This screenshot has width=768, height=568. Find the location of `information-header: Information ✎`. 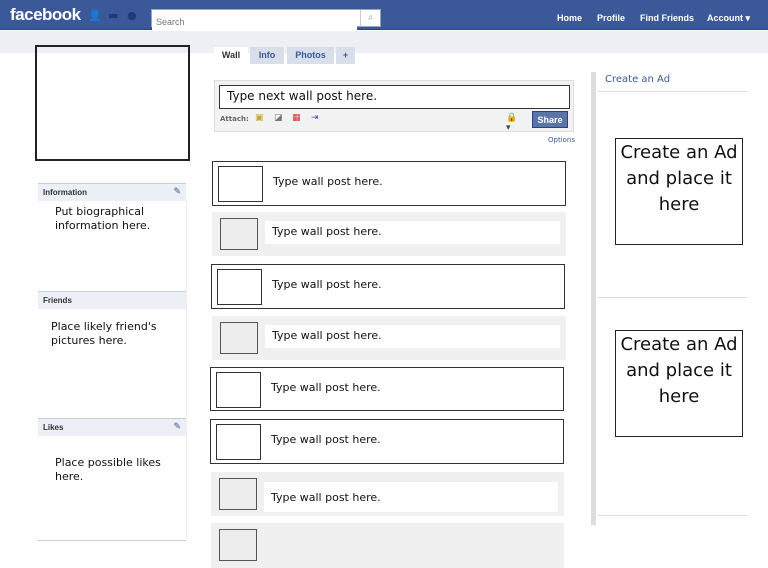

information-header: Information ✎ is located at coordinates (112, 192).